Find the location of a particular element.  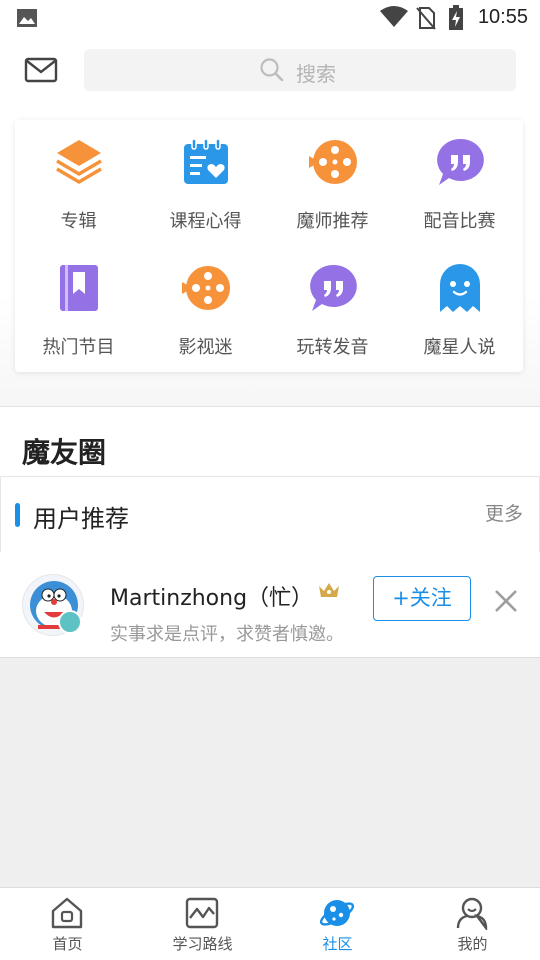

grid-item-label: 专辑 is located at coordinates (78, 221).